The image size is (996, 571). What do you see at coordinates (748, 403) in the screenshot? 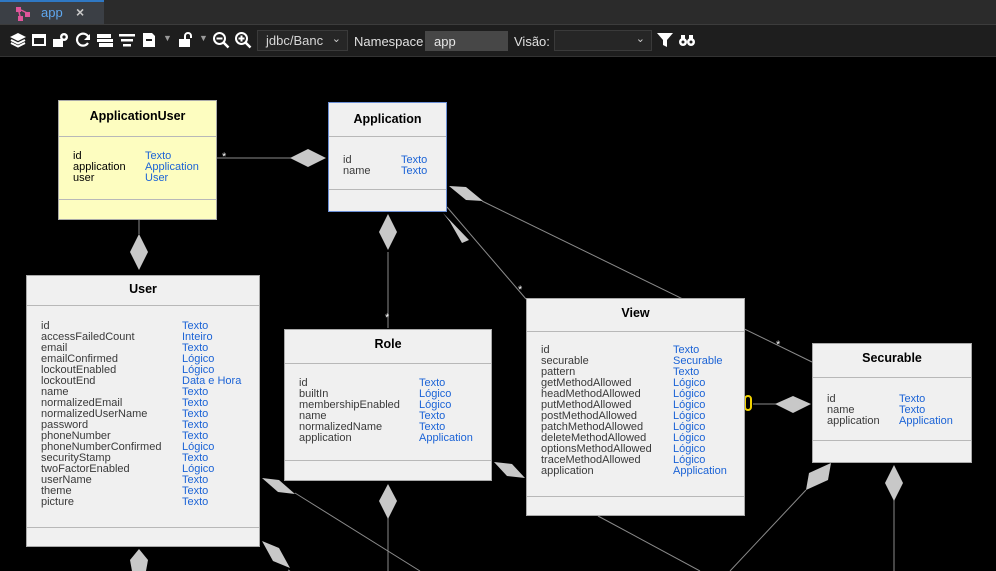
I see `link-icon` at bounding box center [748, 403].